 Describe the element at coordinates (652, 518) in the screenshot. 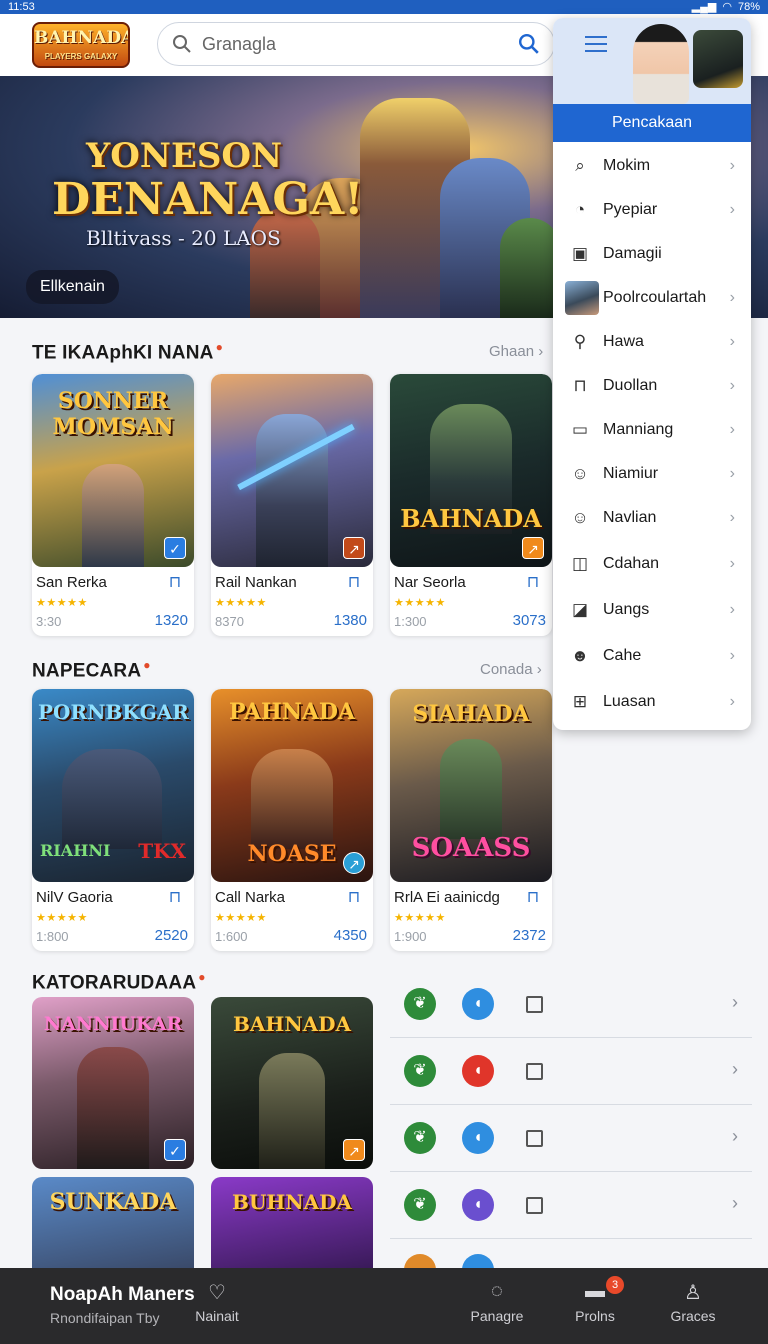

I see `menu-item-navlian: ☺ Navlian ›` at that location.